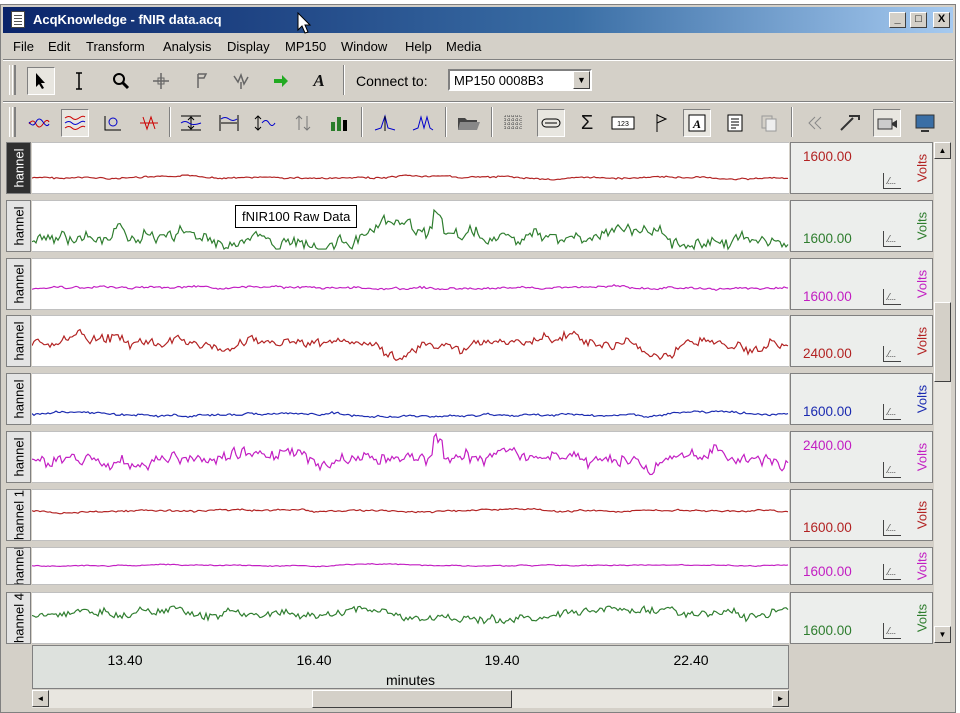 The height and width of the screenshot is (713, 960). Describe the element at coordinates (364, 46) in the screenshot. I see `menu-window: Window` at that location.